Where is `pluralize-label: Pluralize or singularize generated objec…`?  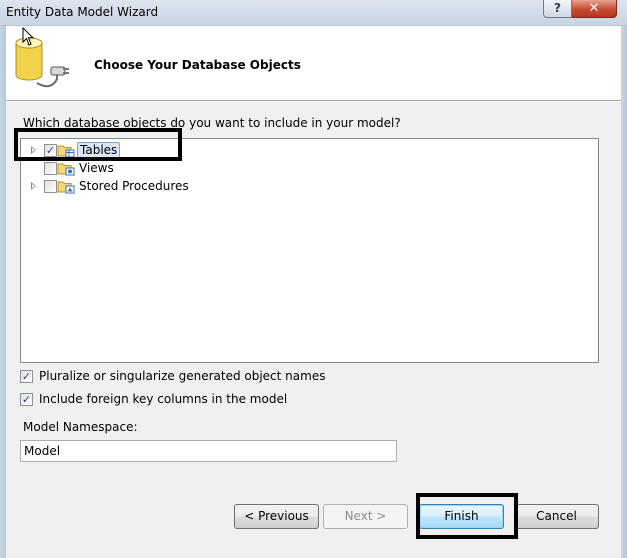 pluralize-label: Pluralize or singularize generated objec… is located at coordinates (182, 376).